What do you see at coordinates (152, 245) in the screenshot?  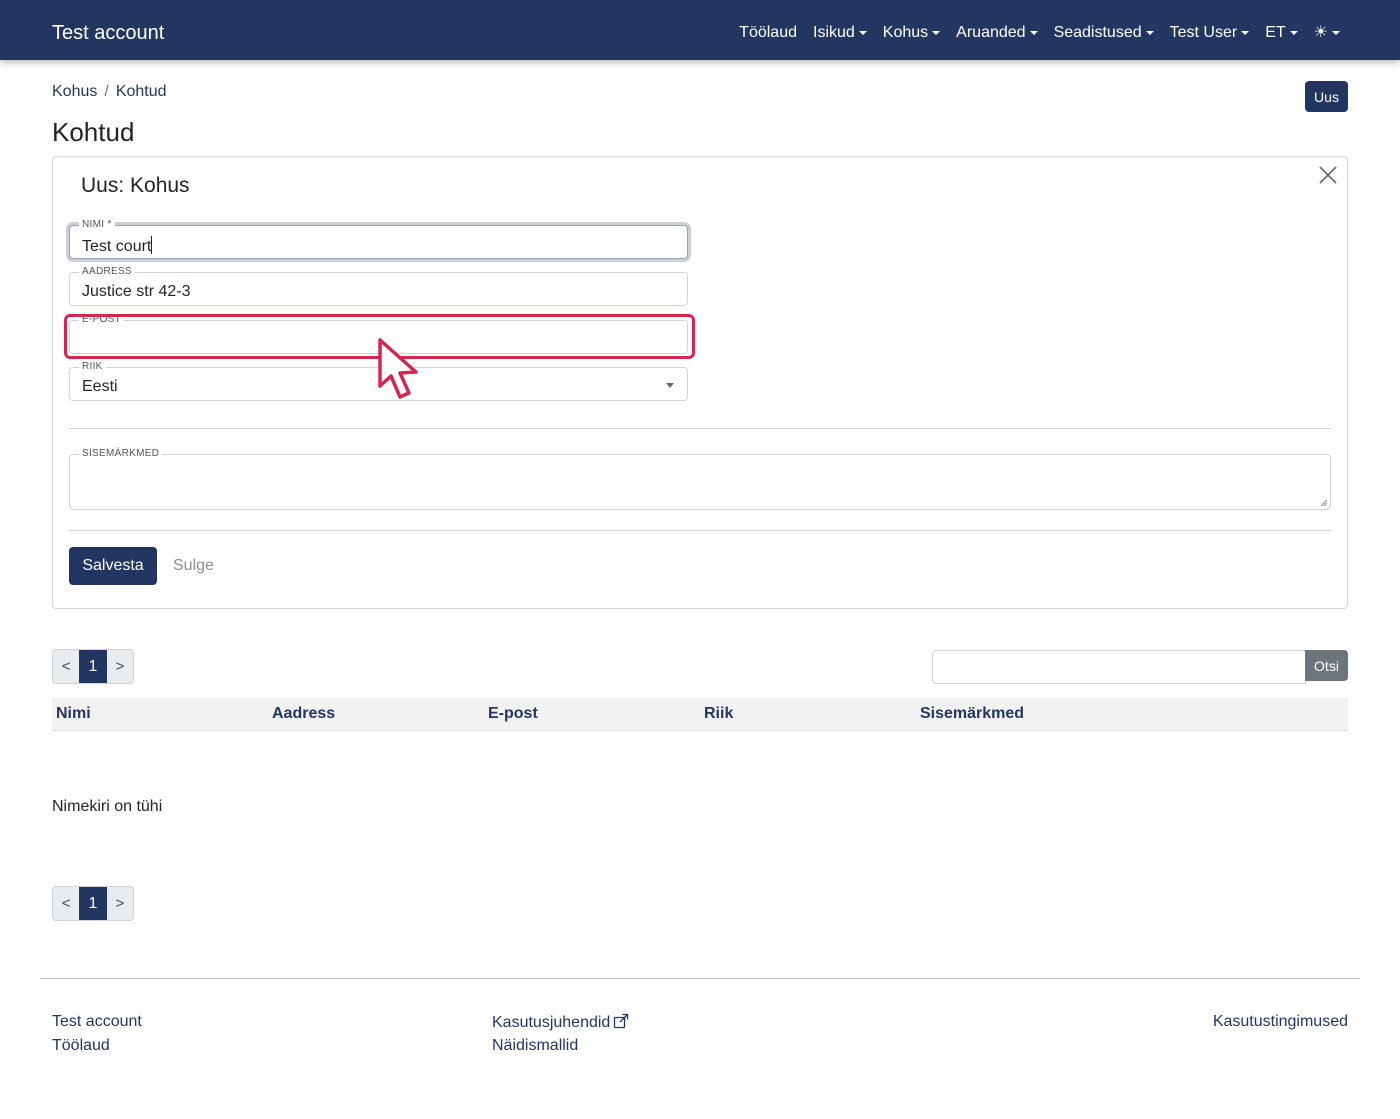 I see `text-cursor` at bounding box center [152, 245].